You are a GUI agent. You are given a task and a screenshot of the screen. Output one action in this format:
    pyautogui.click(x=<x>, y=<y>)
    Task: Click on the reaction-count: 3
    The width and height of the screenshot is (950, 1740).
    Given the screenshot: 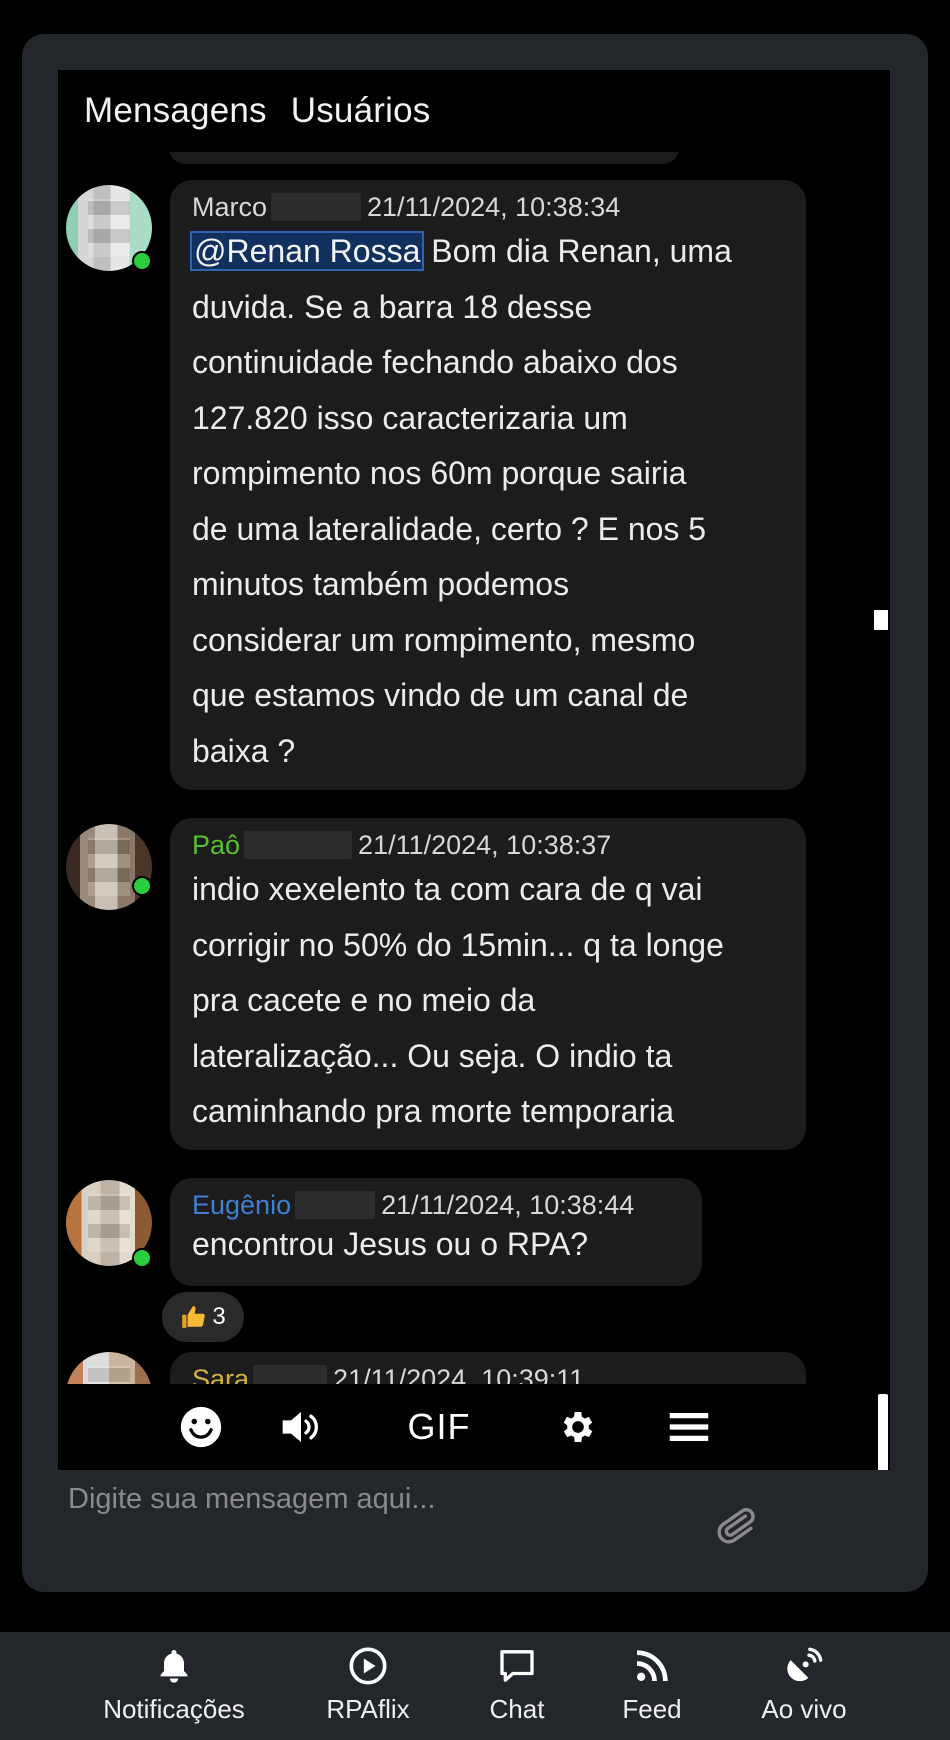 What is the action you would take?
    pyautogui.click(x=219, y=1316)
    